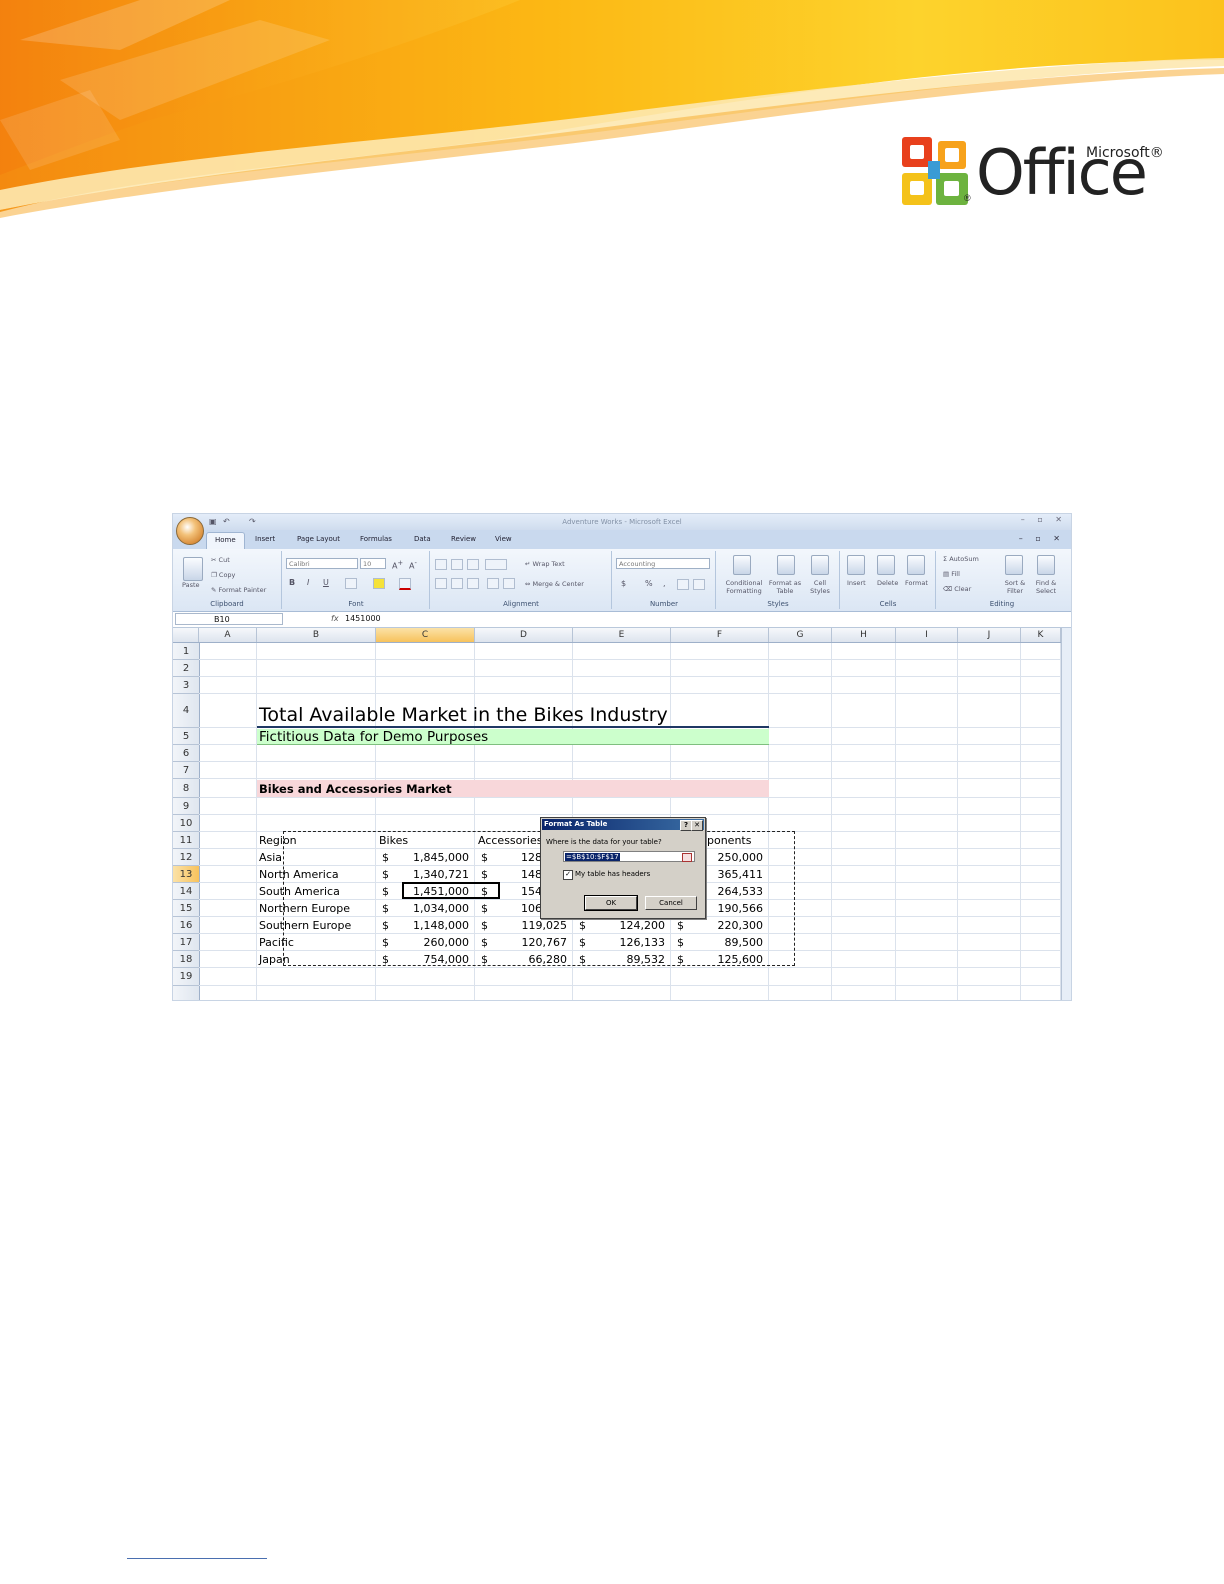 The width and height of the screenshot is (1224, 1584). What do you see at coordinates (496, 564) in the screenshot?
I see `orientation-icon` at bounding box center [496, 564].